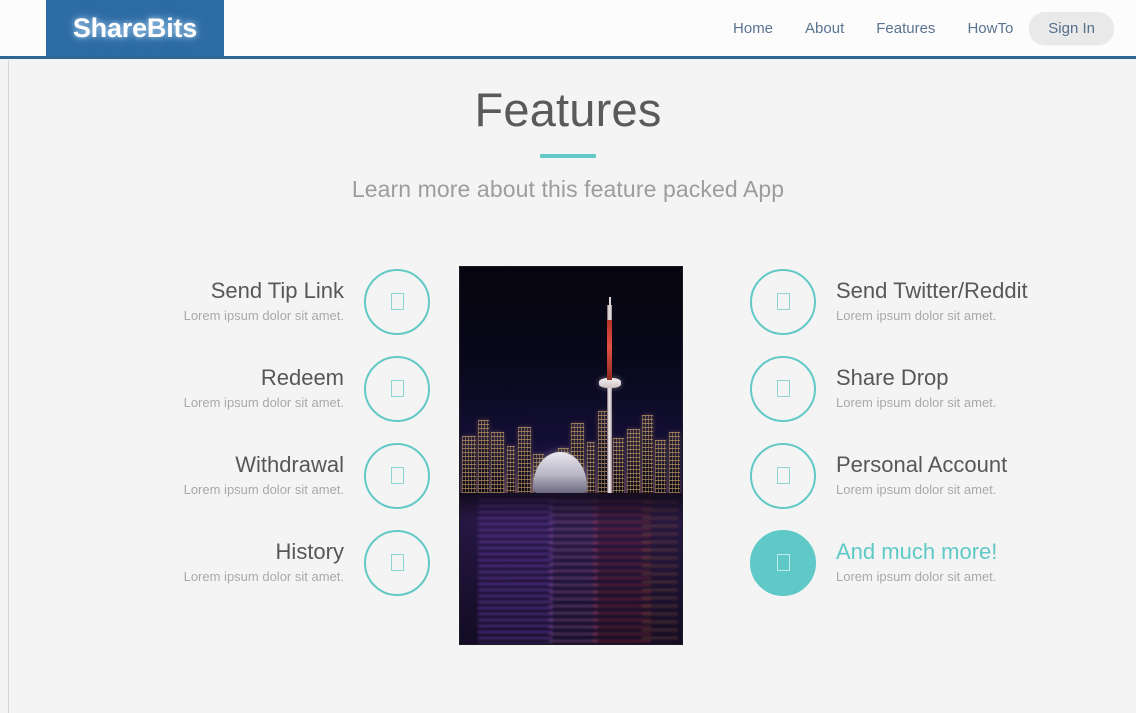 This screenshot has width=1136, height=713. I want to click on feature-item-share-drop: Share Drop Lorem ipsum dolor sit amet., so click(910, 388).